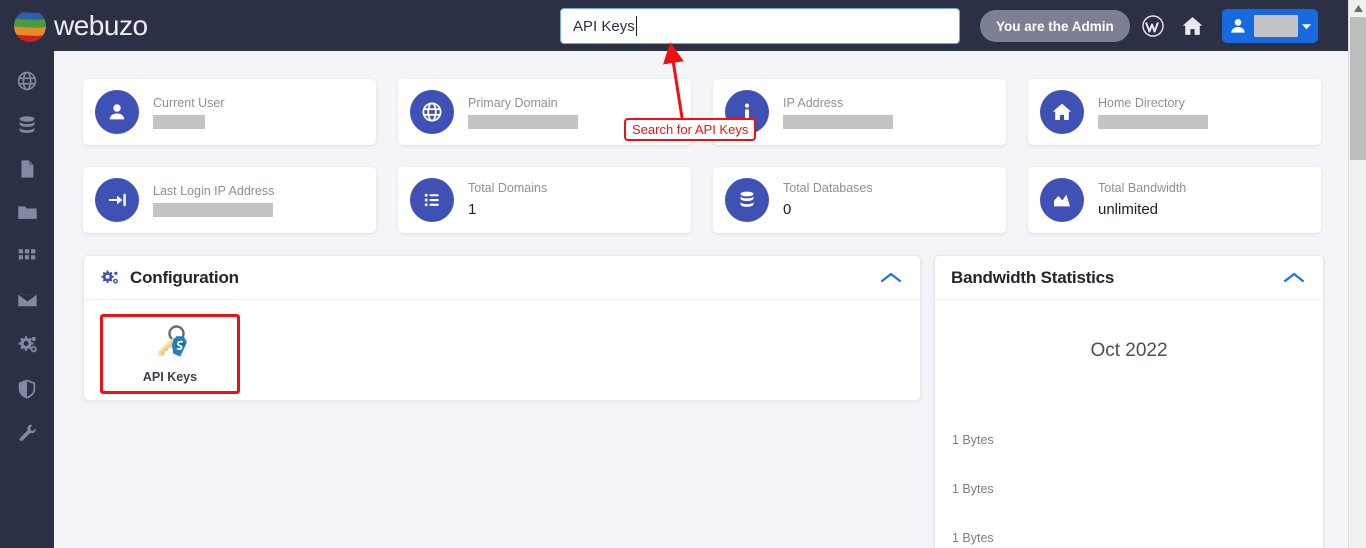 This screenshot has height=548, width=1366. I want to click on bandwidth-panel-header: Bandwidth Statistics, so click(1129, 278).